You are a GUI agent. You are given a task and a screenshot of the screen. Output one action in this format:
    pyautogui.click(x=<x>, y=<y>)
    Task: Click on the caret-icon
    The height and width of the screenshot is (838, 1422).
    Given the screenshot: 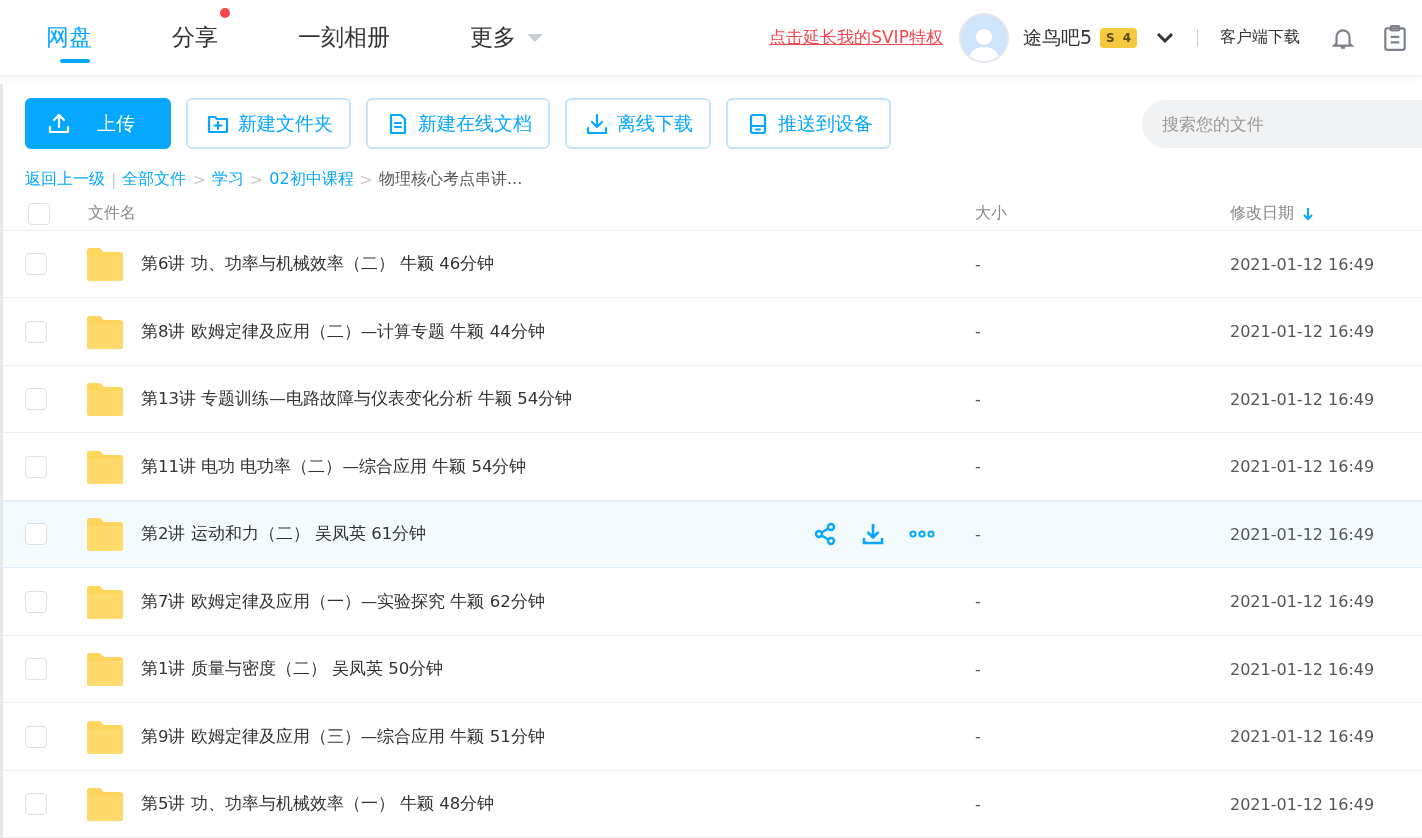 What is the action you would take?
    pyautogui.click(x=535, y=37)
    